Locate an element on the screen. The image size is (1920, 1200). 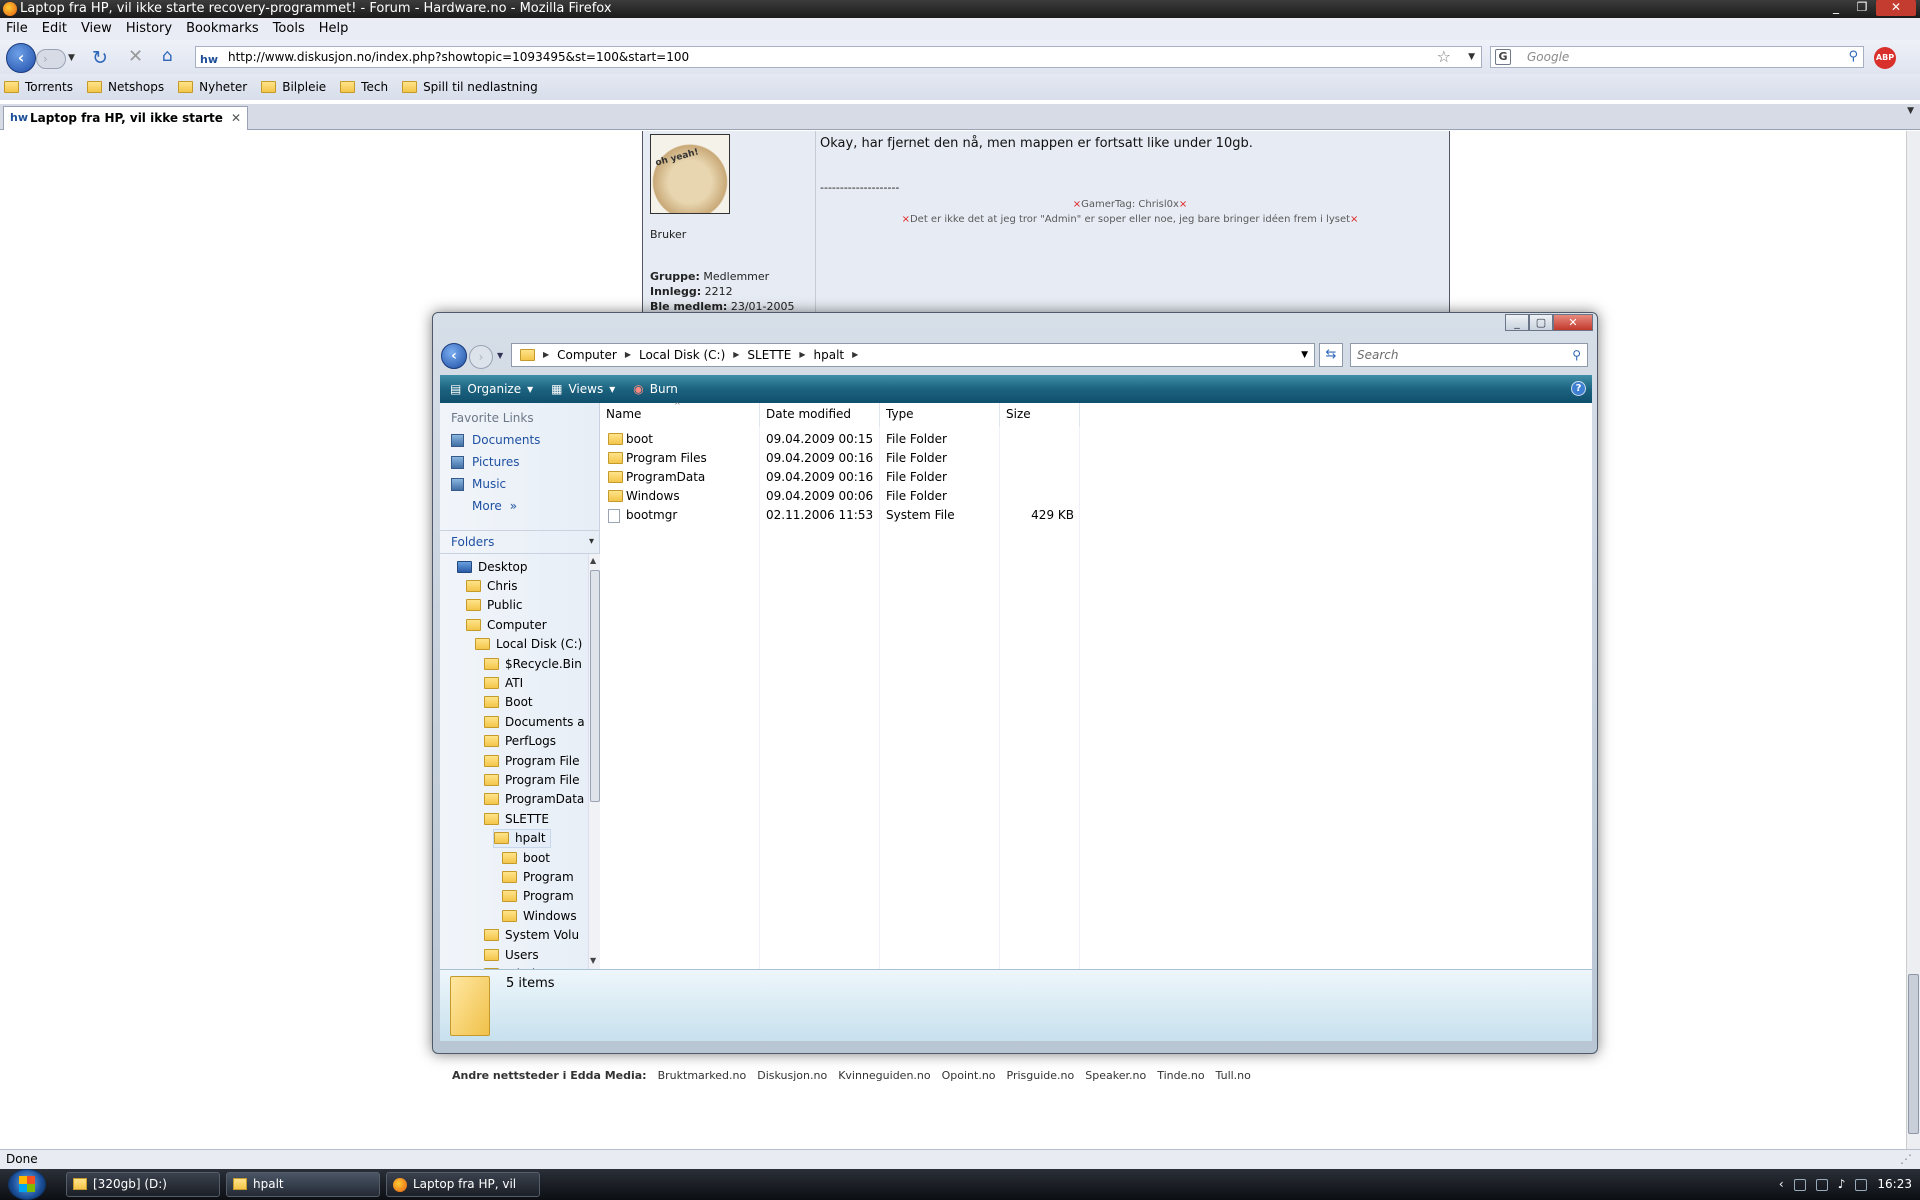
footer-link: Tull.no is located at coordinates (1233, 1075).